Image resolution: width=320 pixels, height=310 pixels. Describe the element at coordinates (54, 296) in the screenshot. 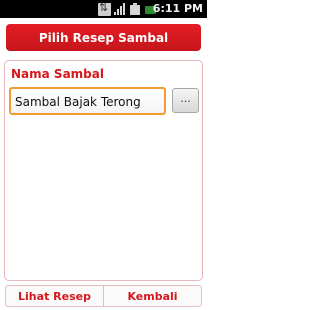

I see `view-recipe-button: Lihat Resep` at that location.